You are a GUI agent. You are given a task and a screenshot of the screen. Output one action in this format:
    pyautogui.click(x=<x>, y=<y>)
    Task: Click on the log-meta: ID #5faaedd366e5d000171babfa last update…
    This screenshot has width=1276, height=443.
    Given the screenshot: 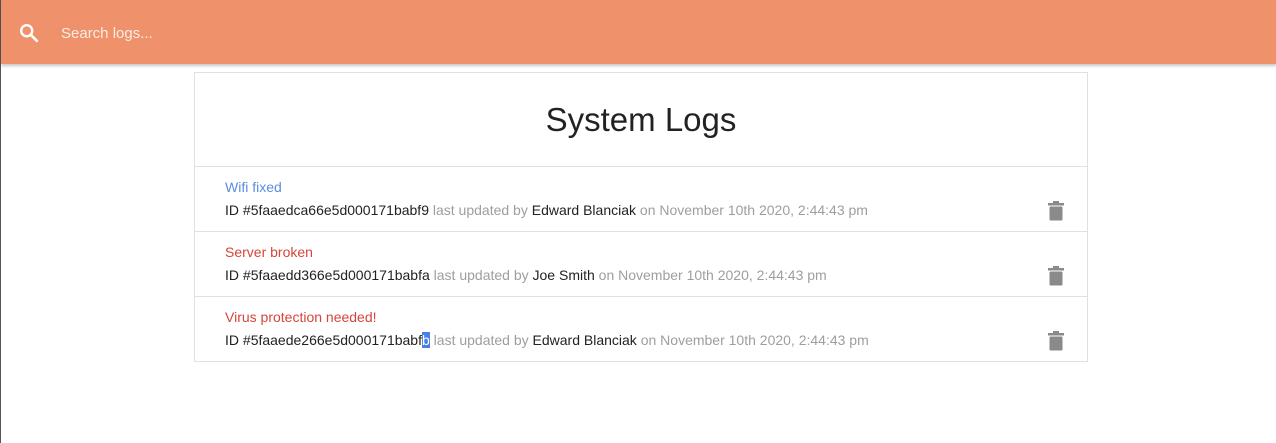 What is the action you would take?
    pyautogui.click(x=526, y=275)
    